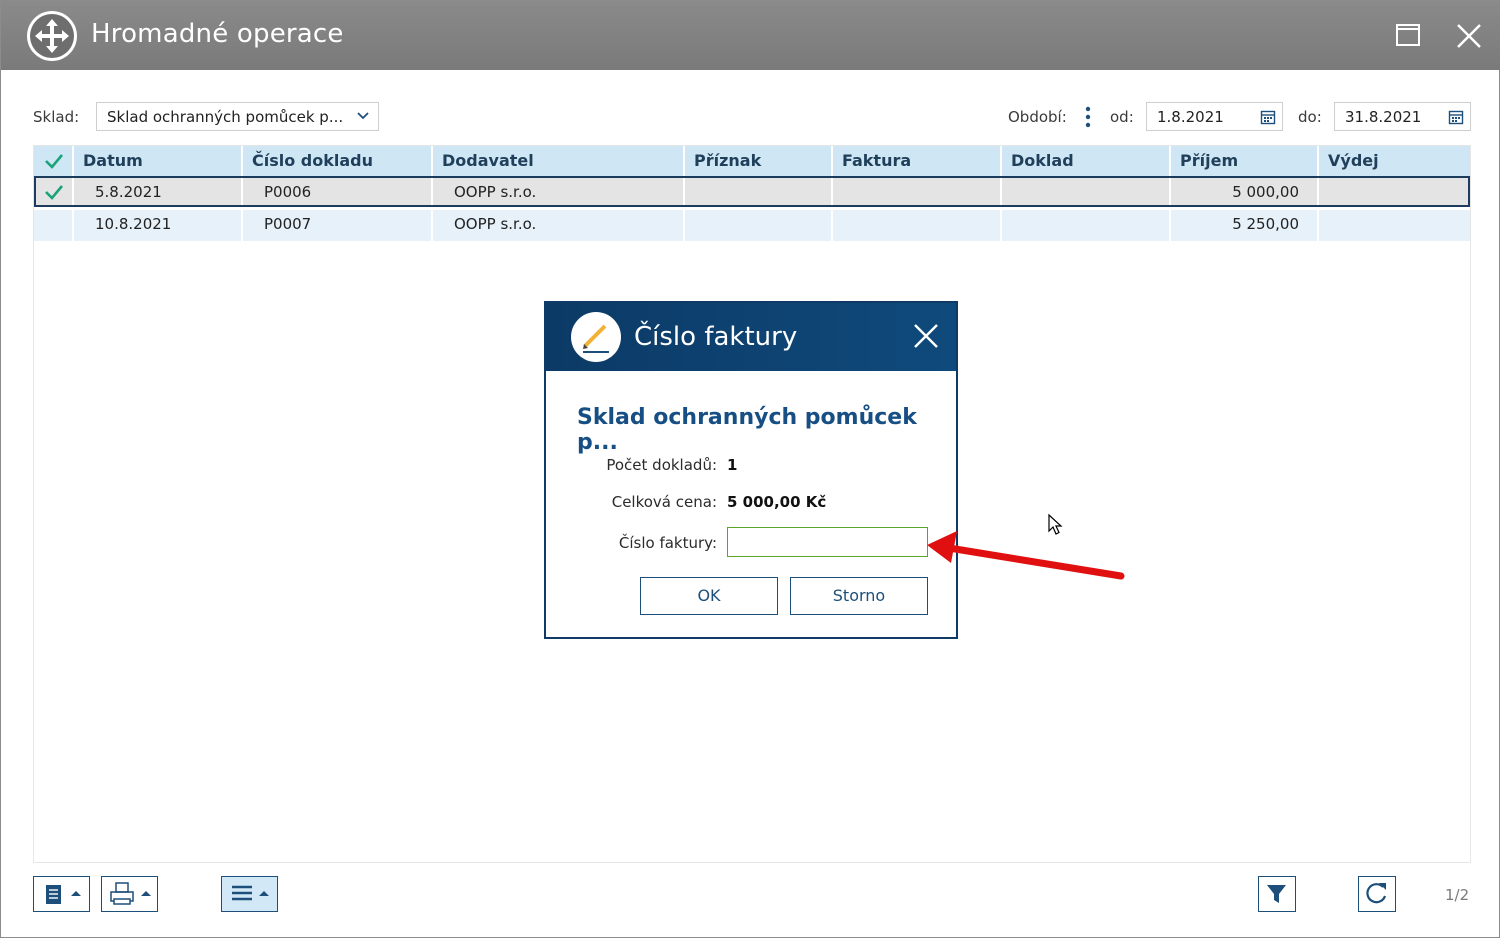  What do you see at coordinates (596, 337) in the screenshot?
I see `pencil-icon` at bounding box center [596, 337].